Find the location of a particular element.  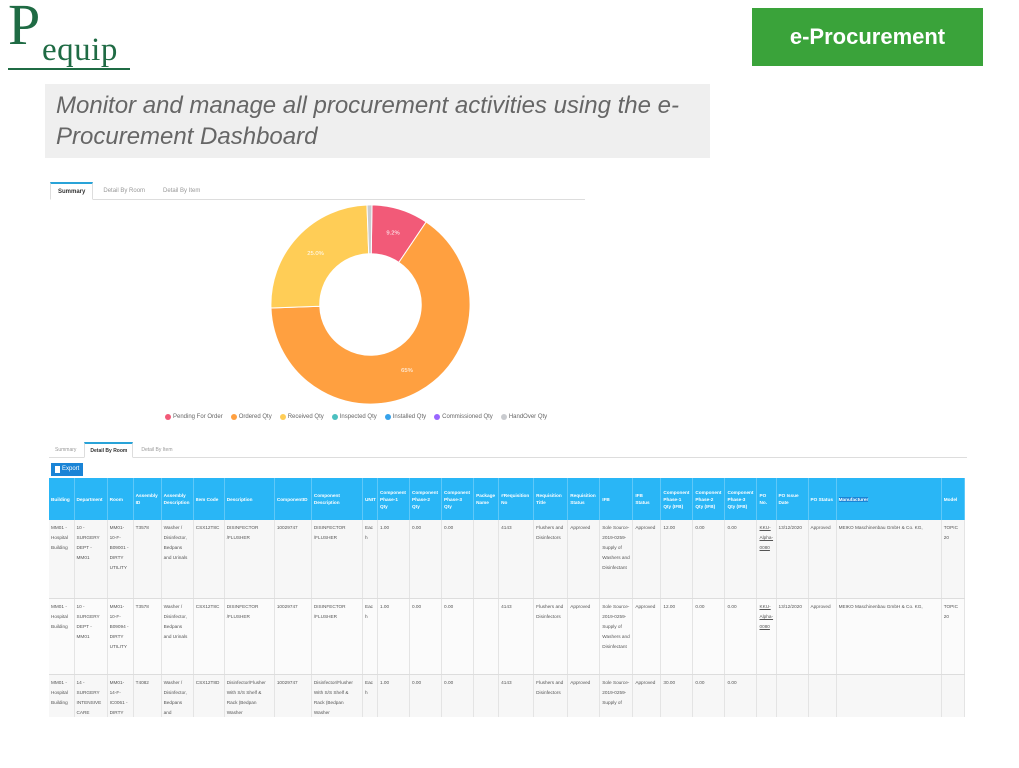

table-cell: 4143 is located at coordinates (516, 636).